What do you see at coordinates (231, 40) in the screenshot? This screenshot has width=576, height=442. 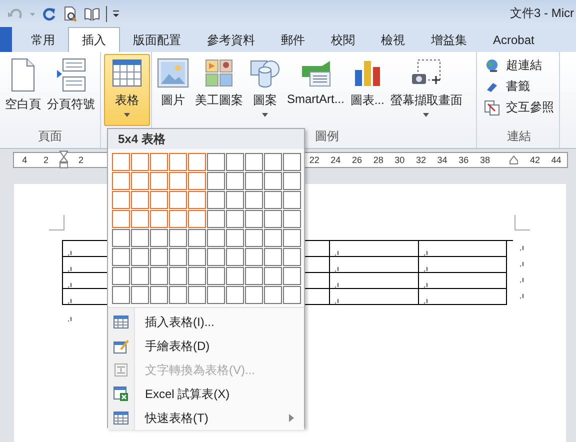 I see `ribbon-tab: 參考資料` at bounding box center [231, 40].